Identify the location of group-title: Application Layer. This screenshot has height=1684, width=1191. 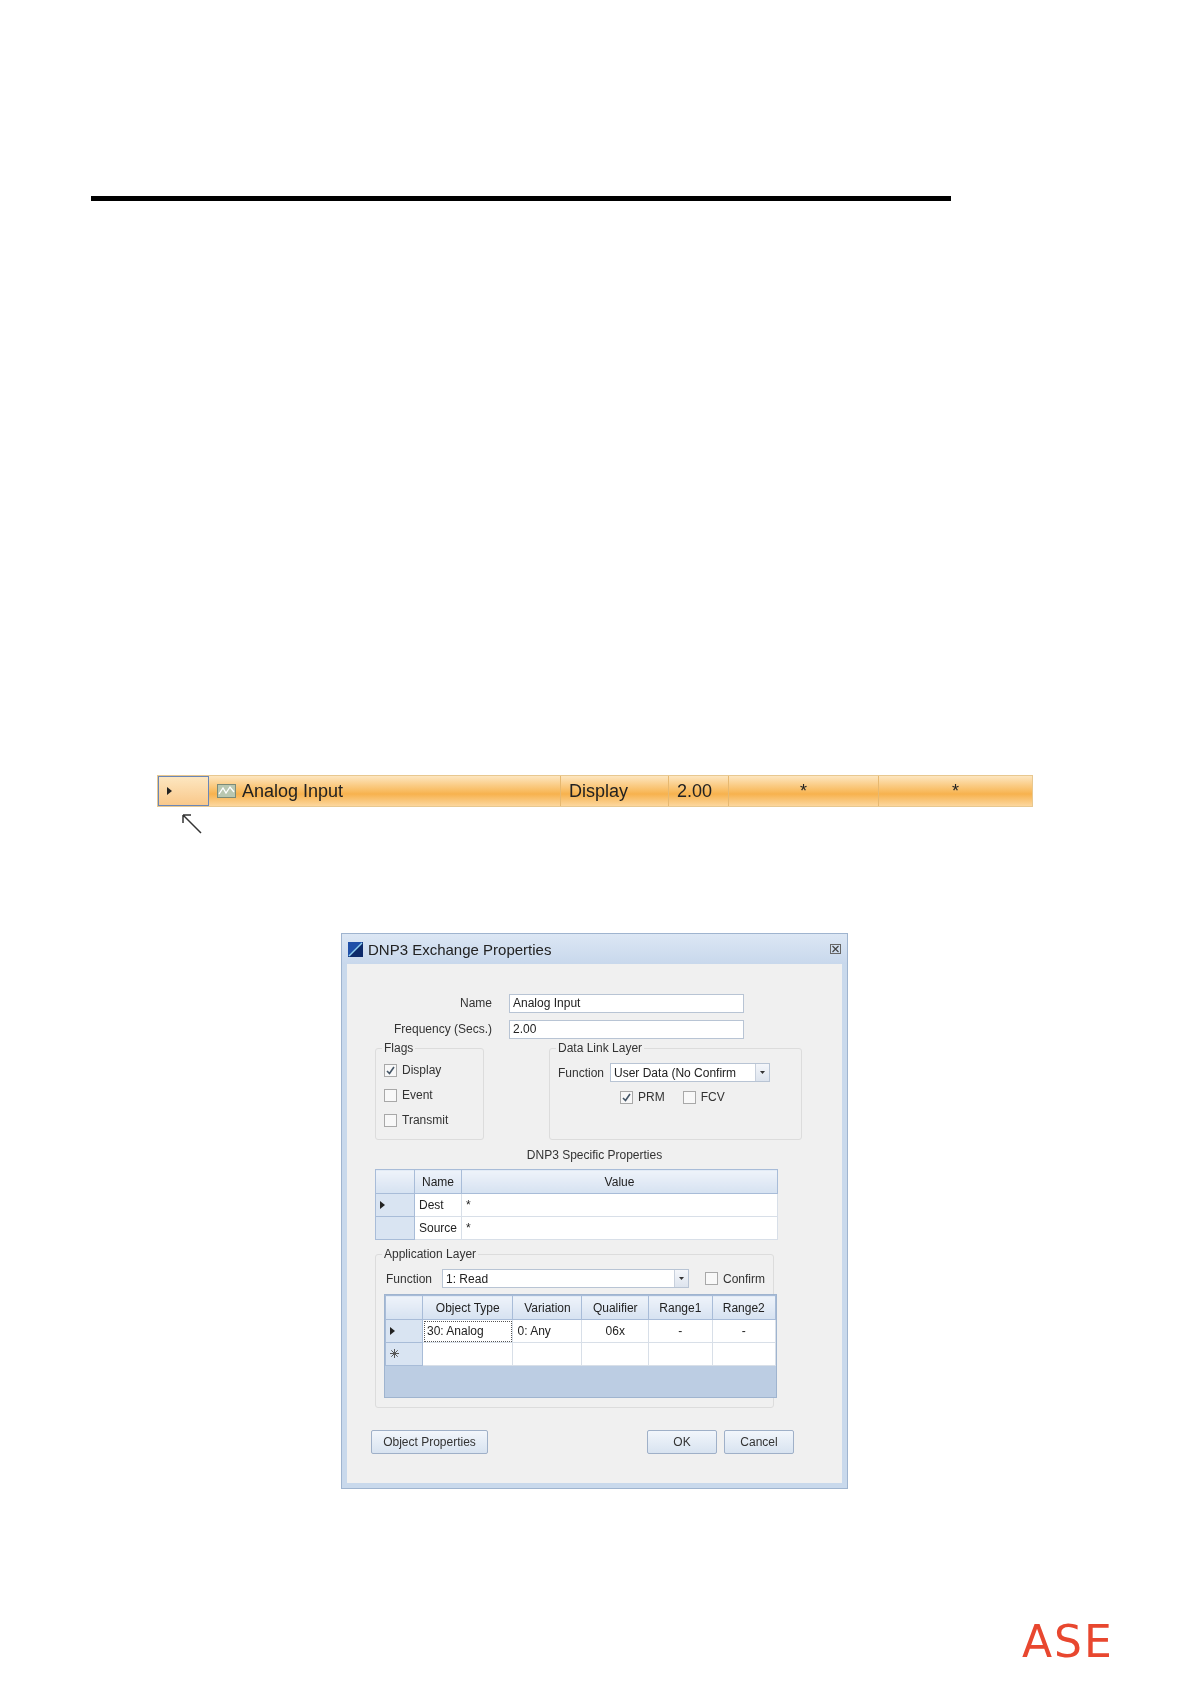
(430, 1254).